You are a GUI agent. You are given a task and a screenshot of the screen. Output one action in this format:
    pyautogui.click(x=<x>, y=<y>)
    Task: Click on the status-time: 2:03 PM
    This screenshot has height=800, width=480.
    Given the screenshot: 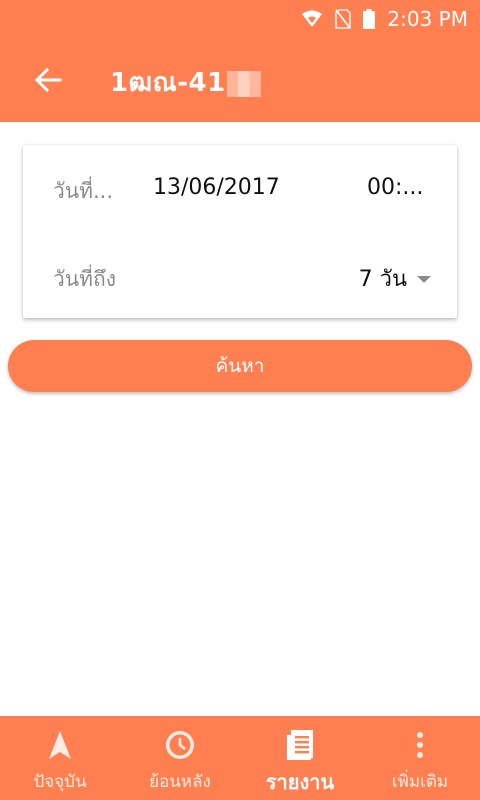 What is the action you would take?
    pyautogui.click(x=427, y=19)
    